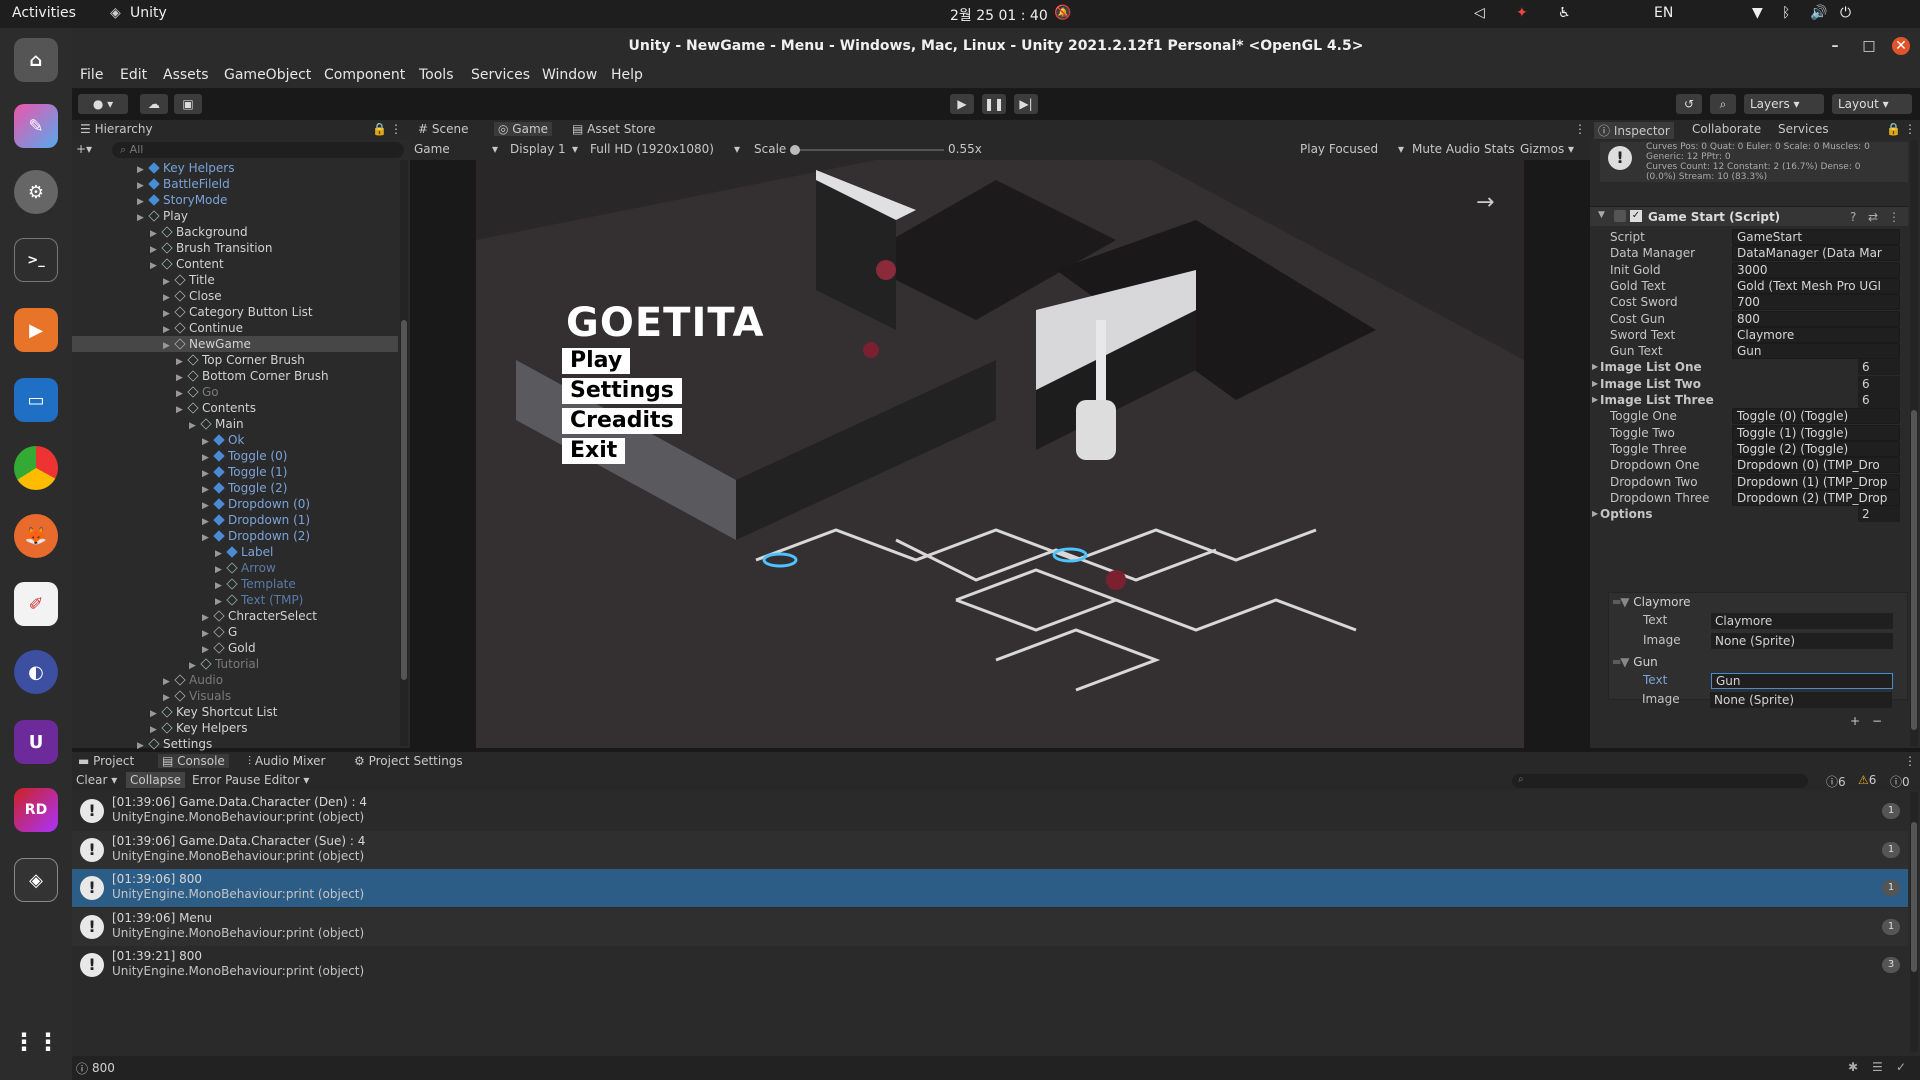 The width and height of the screenshot is (1920, 1080). What do you see at coordinates (155, 780) in the screenshot?
I see `collapse-toggle: Collapse` at bounding box center [155, 780].